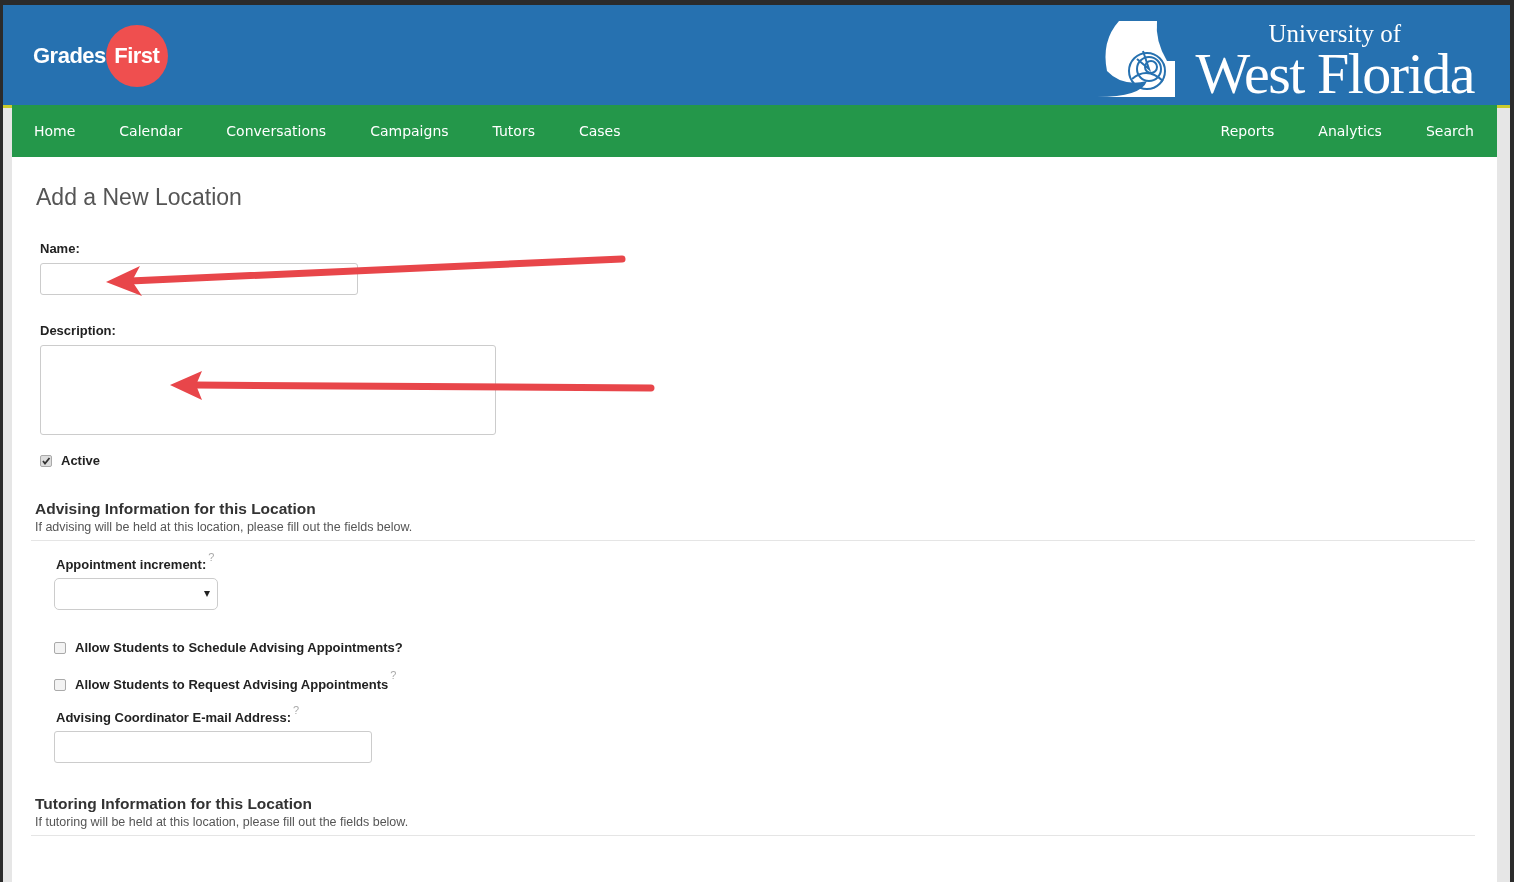 The height and width of the screenshot is (882, 1514). I want to click on section-heading: Tutoring Information for this Location, so click(174, 804).